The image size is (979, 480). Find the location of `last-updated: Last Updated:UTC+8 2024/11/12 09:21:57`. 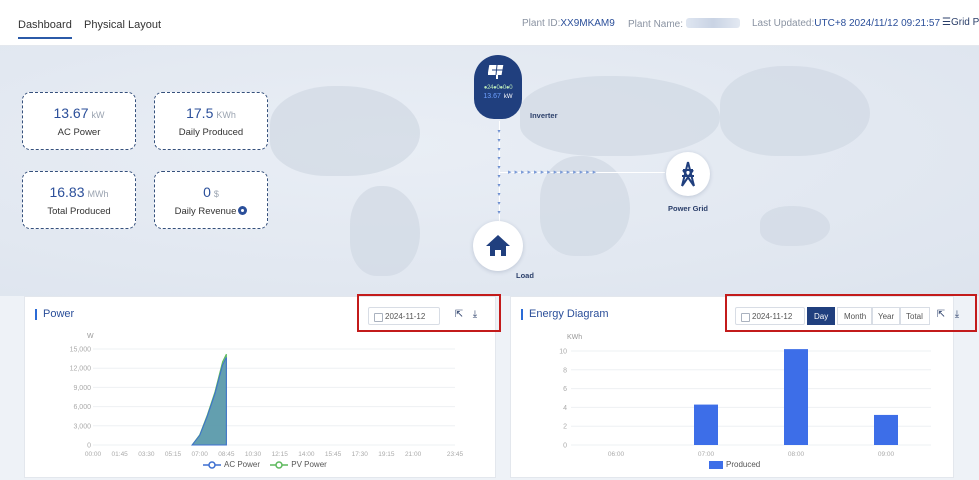

last-updated: Last Updated:UTC+8 2024/11/12 09:21:57 is located at coordinates (846, 23).